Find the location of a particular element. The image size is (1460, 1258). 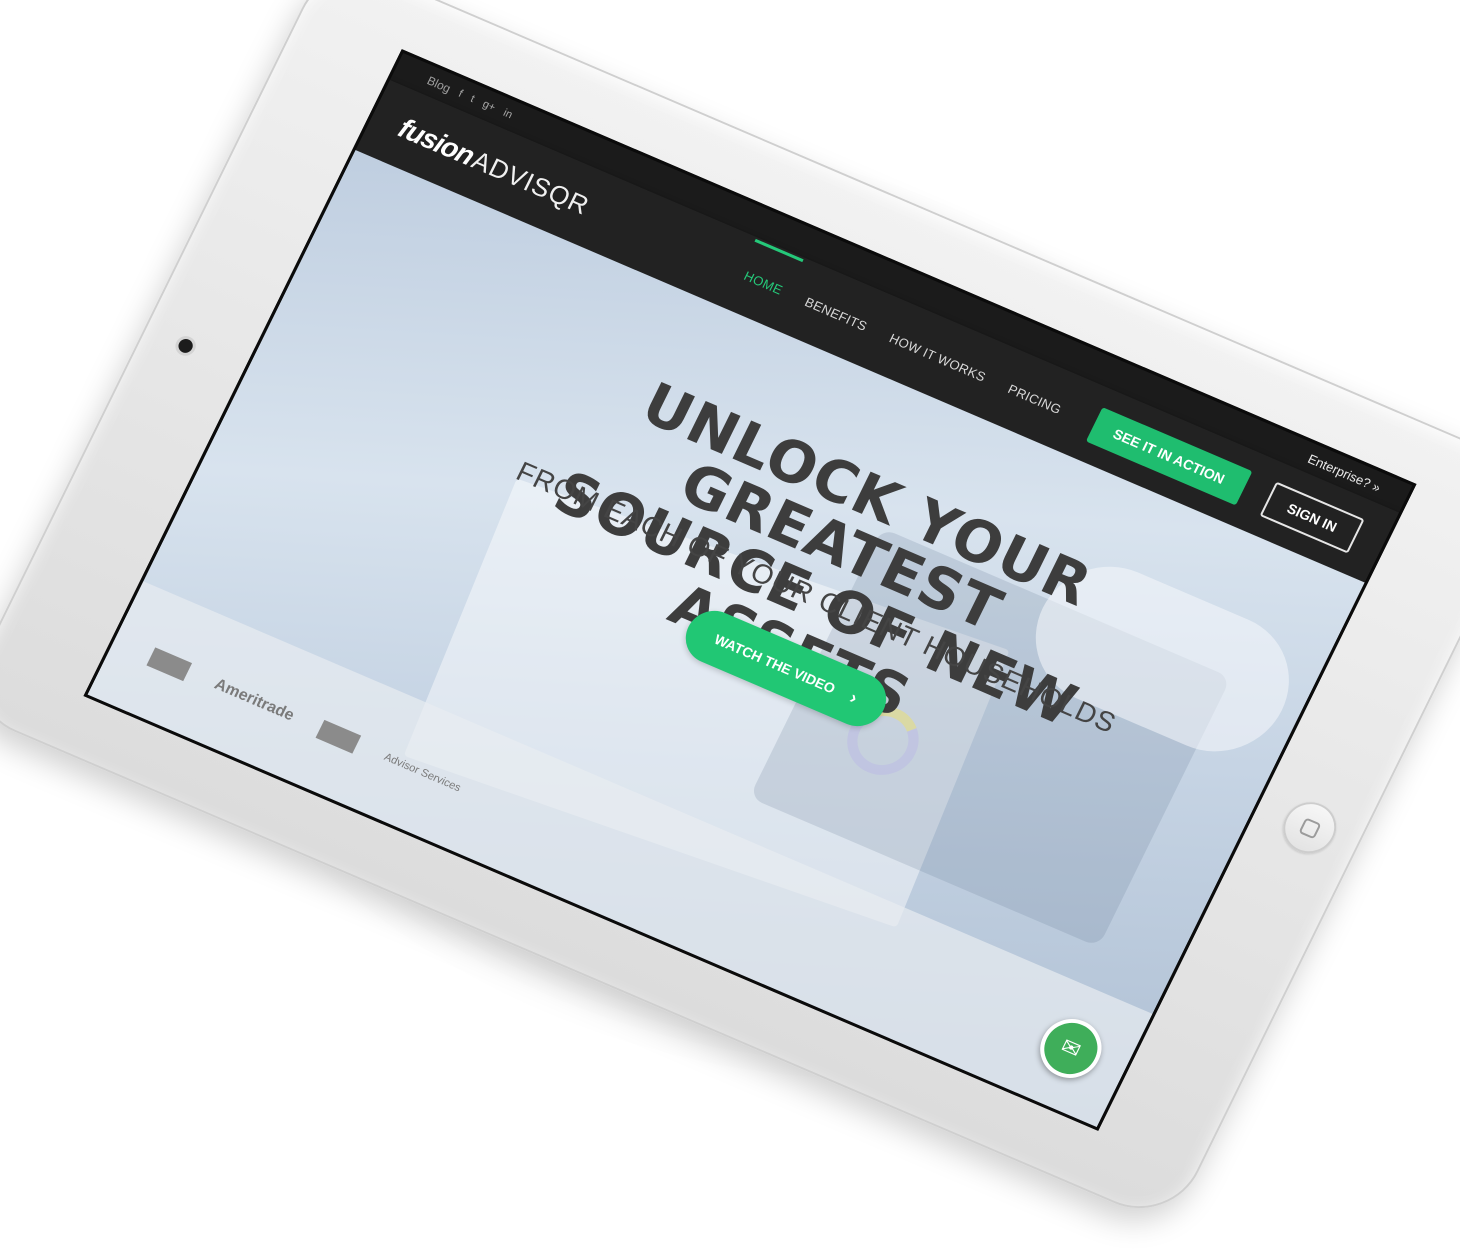

google-plus-icon: g+ is located at coordinates (488, 106).